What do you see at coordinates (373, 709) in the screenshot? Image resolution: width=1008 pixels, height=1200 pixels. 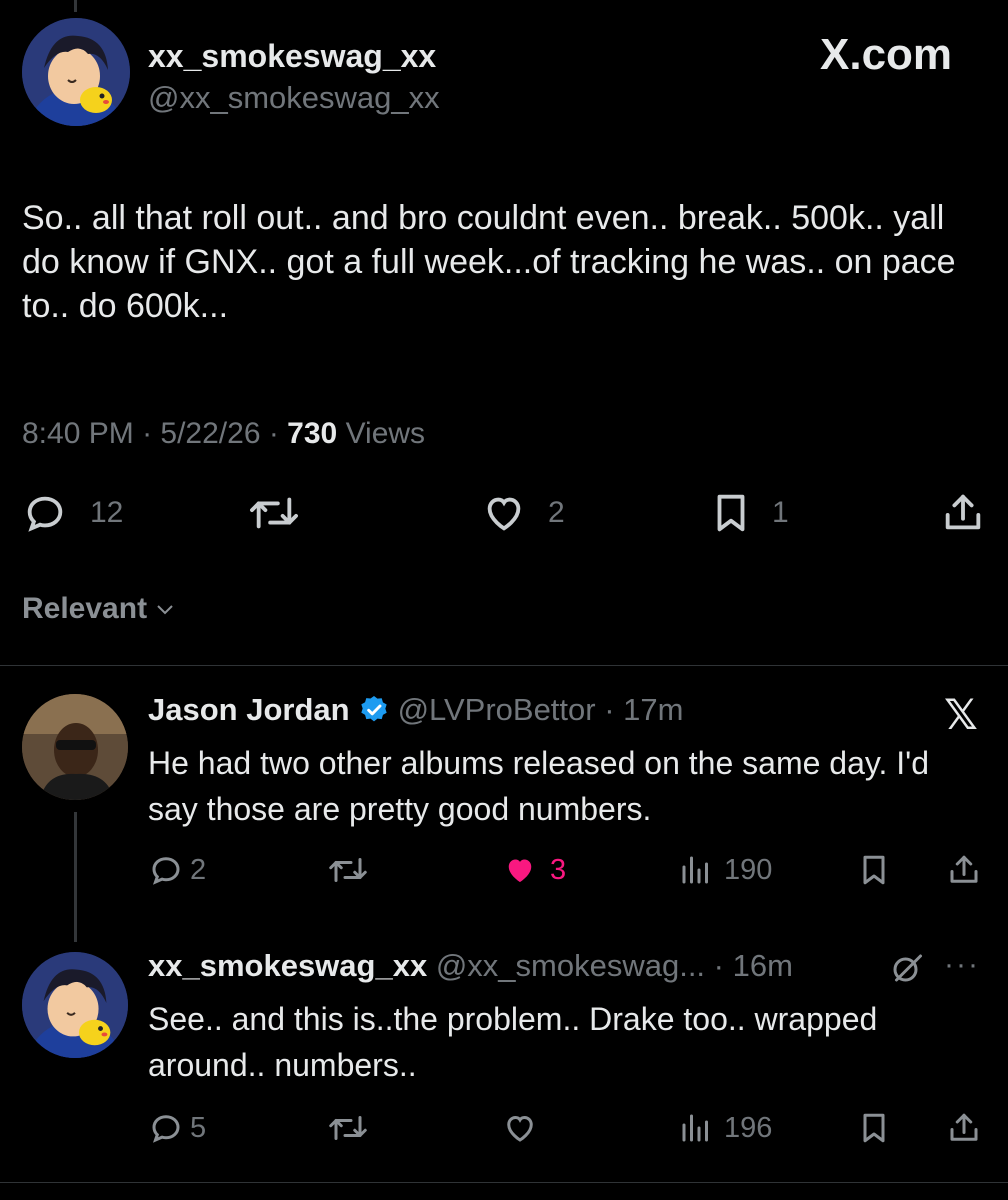 I see `verified-badge-icon` at bounding box center [373, 709].